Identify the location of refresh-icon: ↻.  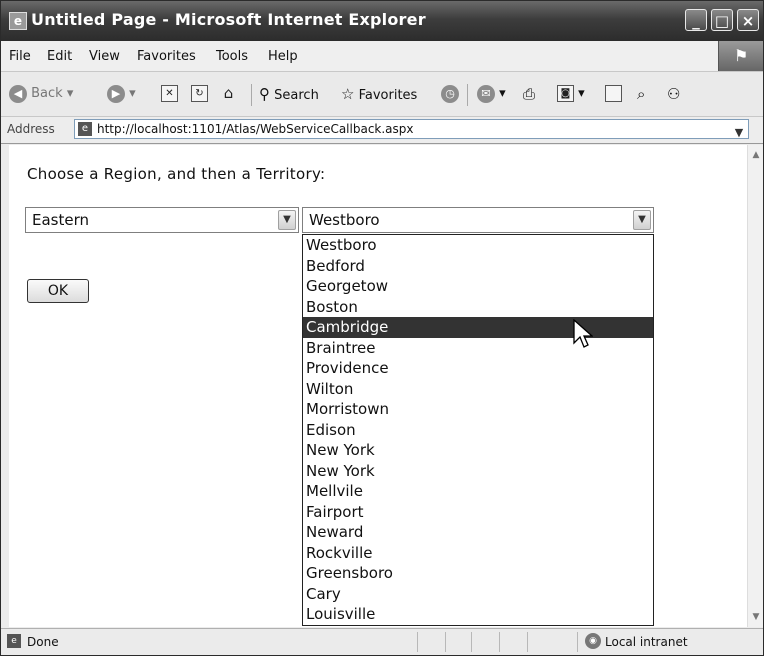
(199, 93).